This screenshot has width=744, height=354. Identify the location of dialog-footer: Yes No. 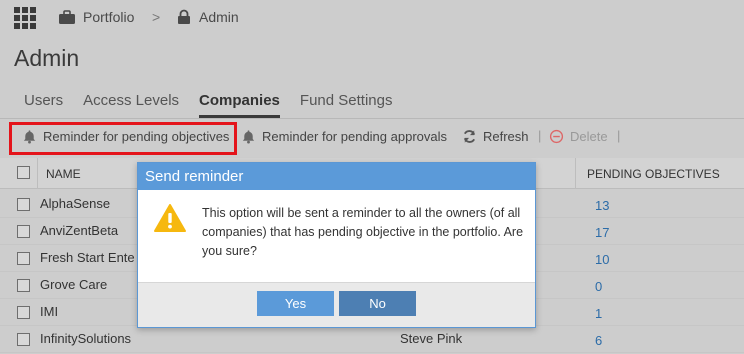
(336, 304).